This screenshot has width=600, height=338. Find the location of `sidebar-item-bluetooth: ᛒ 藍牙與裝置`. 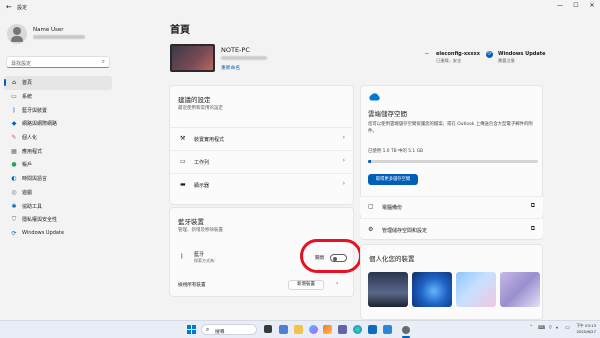

sidebar-item-bluetooth: ᛒ 藍牙與裝置 is located at coordinates (58, 110).